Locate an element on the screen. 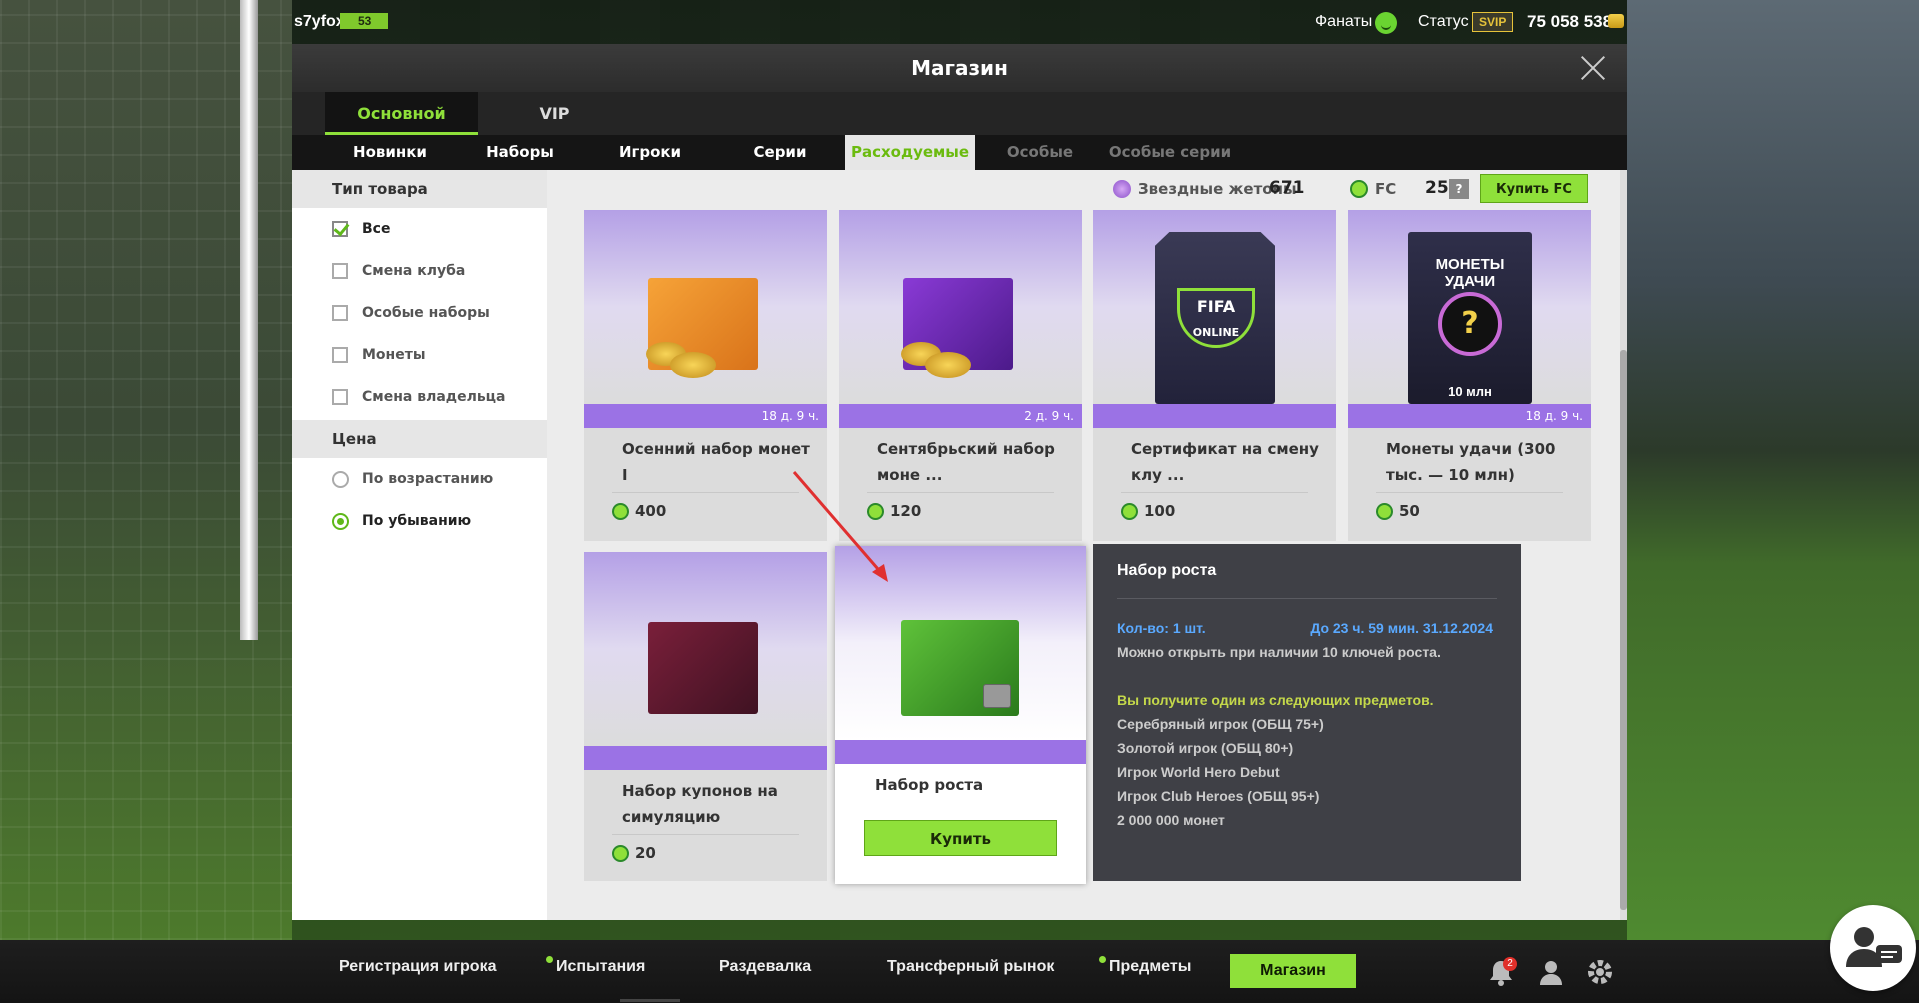 The width and height of the screenshot is (1919, 1003). price-value: 20 is located at coordinates (645, 853).